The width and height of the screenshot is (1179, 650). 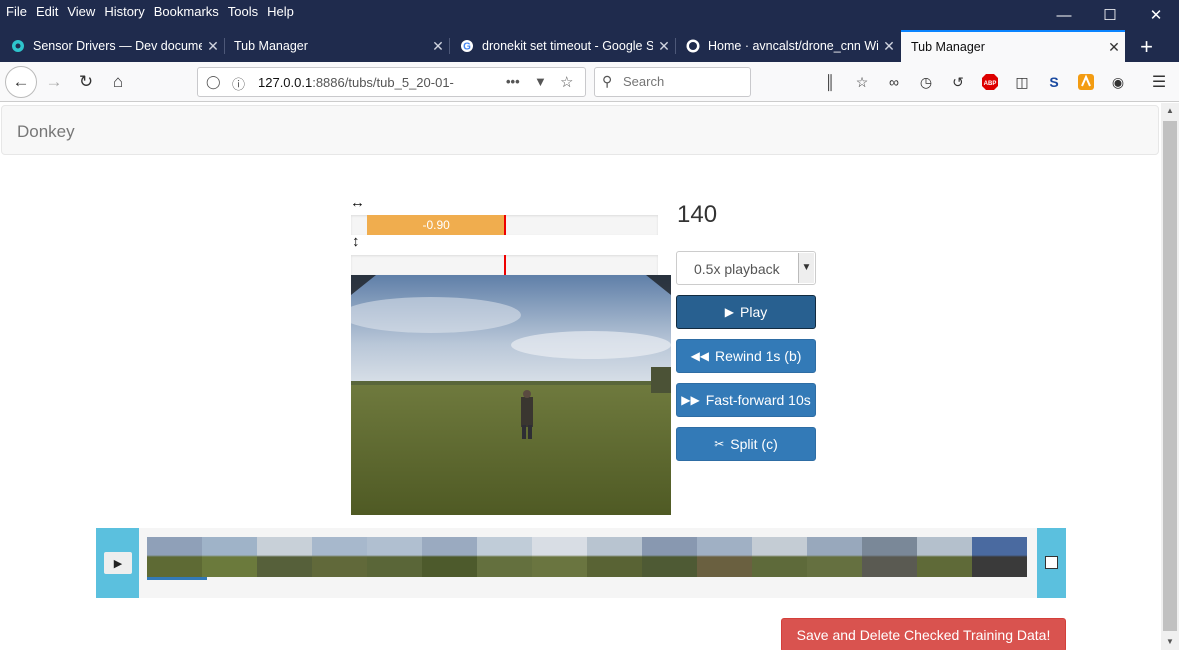 What do you see at coordinates (746, 356) in the screenshot?
I see `rewind-button: ◀◀ Rewind 1s (b)` at bounding box center [746, 356].